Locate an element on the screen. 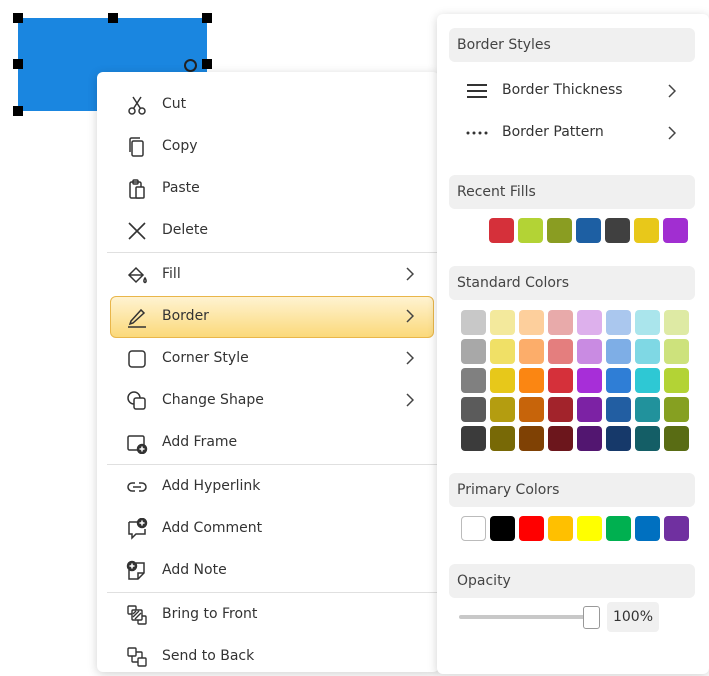  opacity-slider-track is located at coordinates (524, 617).